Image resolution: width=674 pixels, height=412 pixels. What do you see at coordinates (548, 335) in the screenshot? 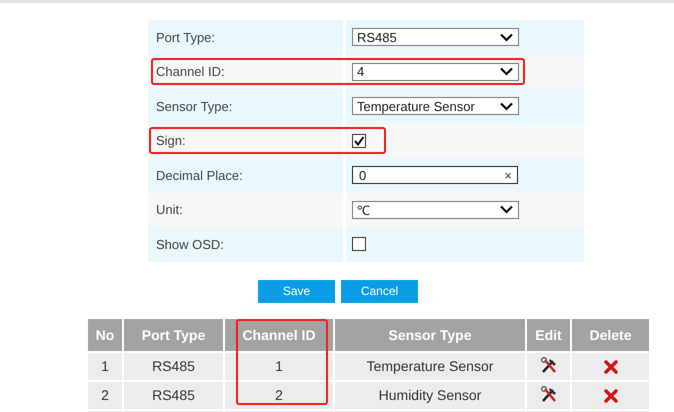
I see `column-header: Edit` at bounding box center [548, 335].